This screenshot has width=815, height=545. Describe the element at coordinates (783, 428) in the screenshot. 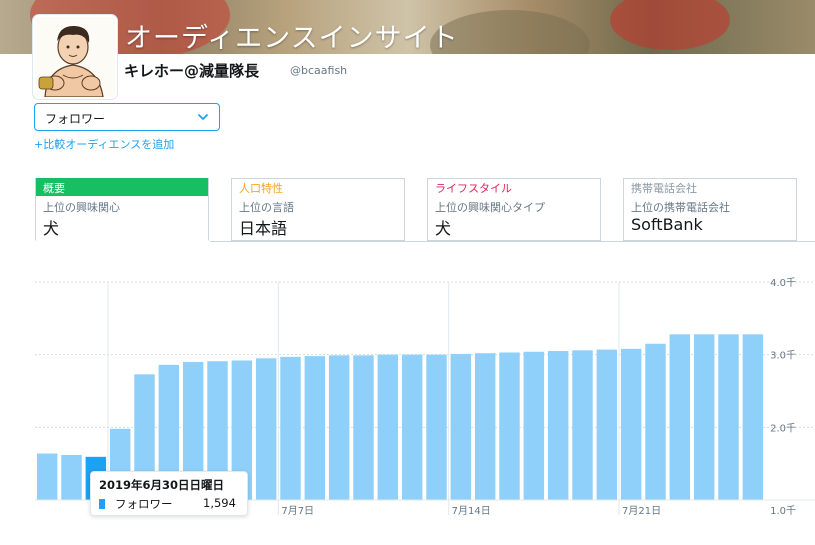

I see `y-tick-label: 2.0千` at that location.